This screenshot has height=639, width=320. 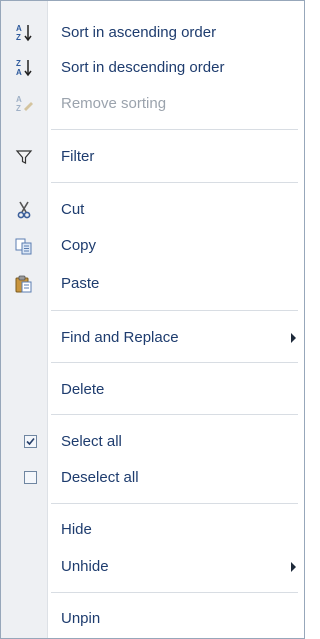 I want to click on menu-item-select-all: Select all, so click(x=152, y=442).